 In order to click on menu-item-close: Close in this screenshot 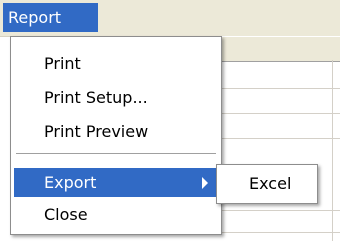, I will do `click(116, 214)`.